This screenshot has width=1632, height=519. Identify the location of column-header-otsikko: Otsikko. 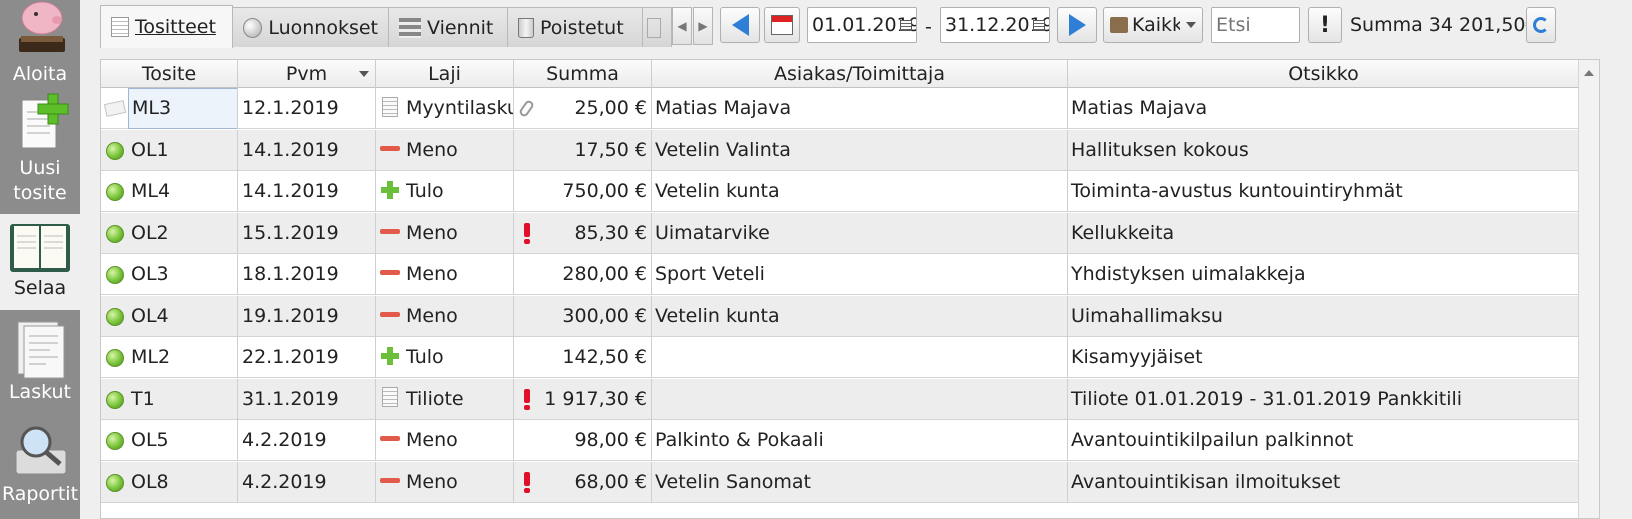
(1324, 74).